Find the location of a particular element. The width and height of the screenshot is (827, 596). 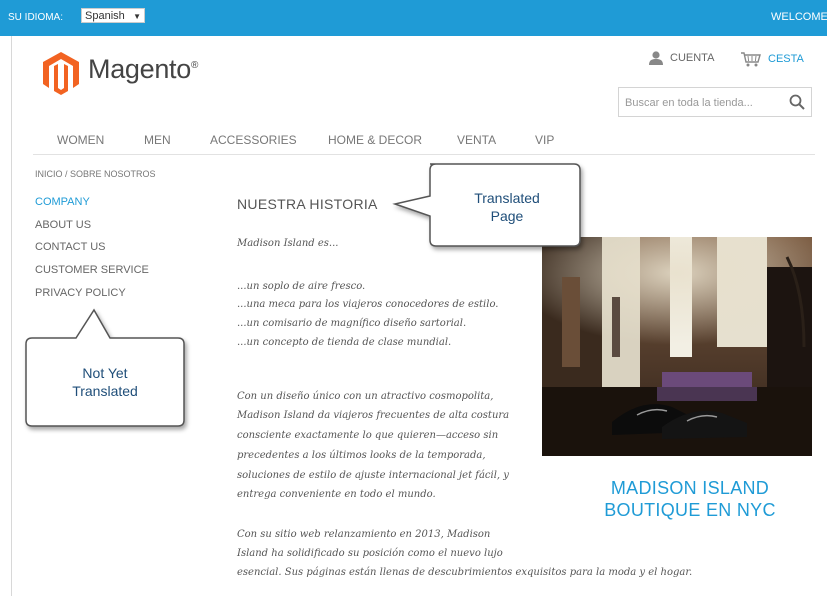

translated-callout-line1: Translated is located at coordinates (507, 198).